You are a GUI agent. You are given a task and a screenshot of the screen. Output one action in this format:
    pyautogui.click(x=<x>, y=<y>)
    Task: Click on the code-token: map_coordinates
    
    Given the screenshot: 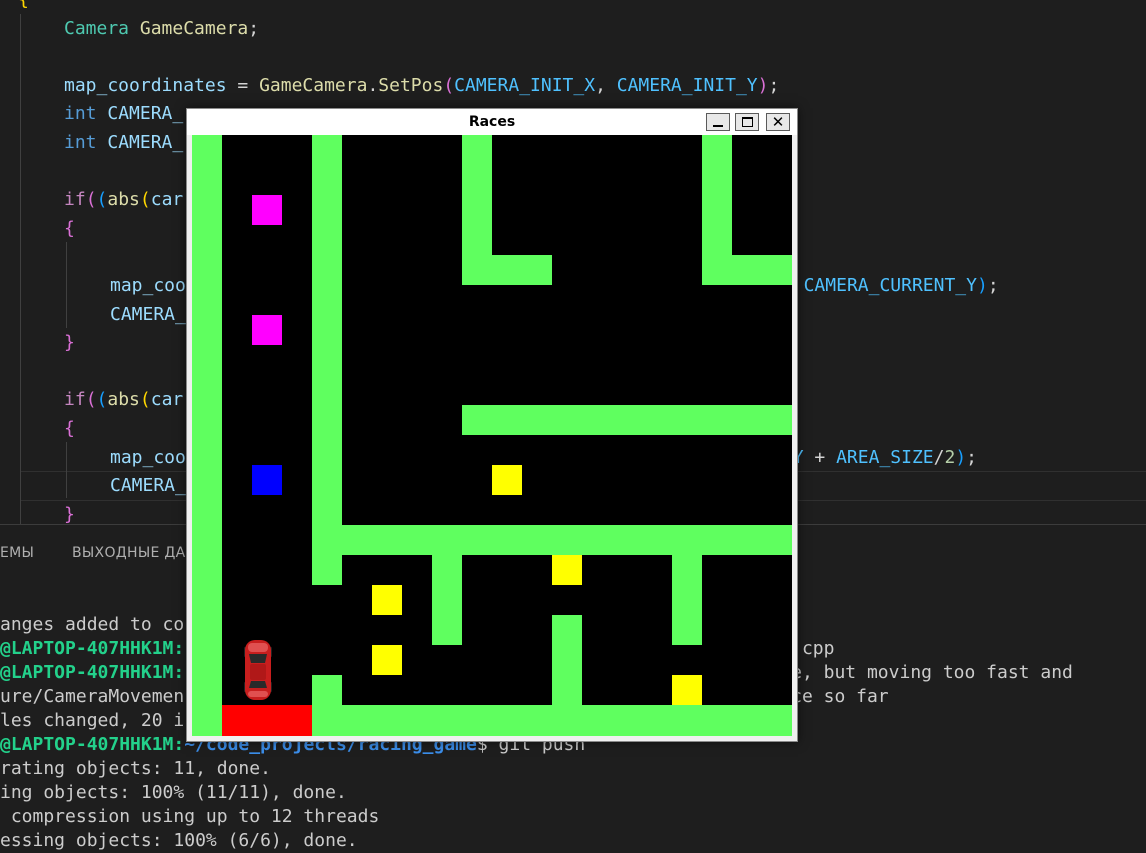 What is the action you would take?
    pyautogui.click(x=145, y=85)
    